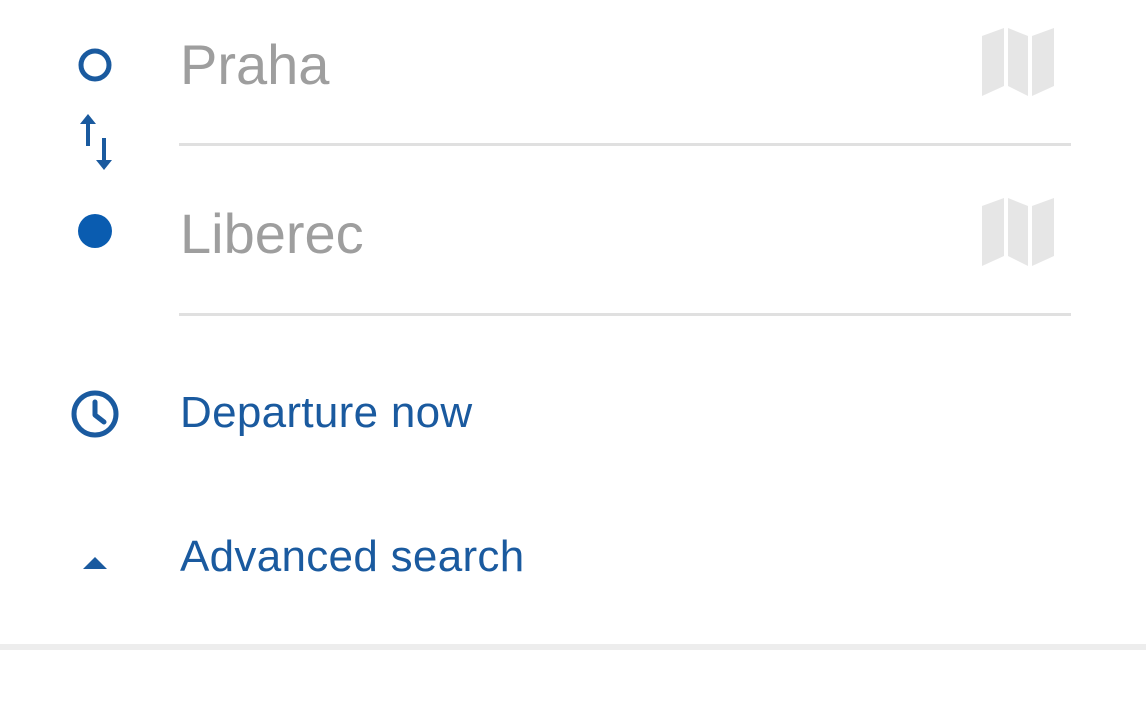 The height and width of the screenshot is (716, 1146). Describe the element at coordinates (573, 647) in the screenshot. I see `section-divider` at that location.